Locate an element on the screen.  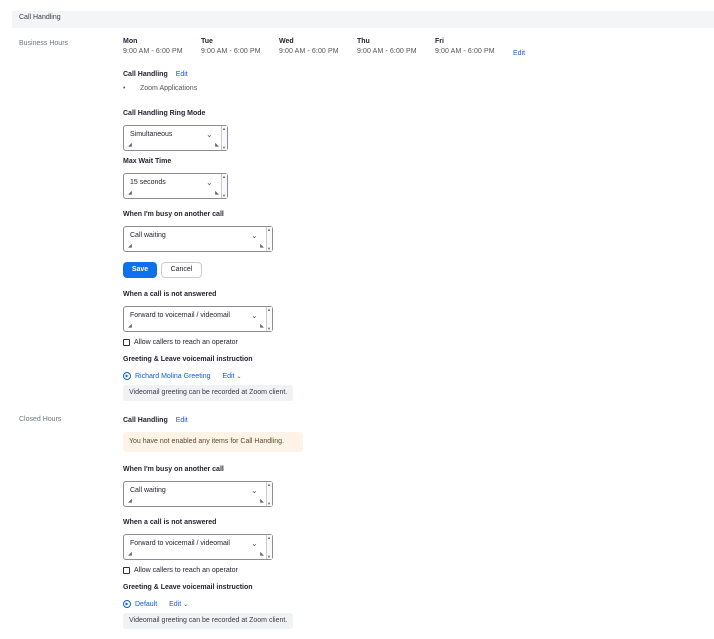
max-wait-value: 15 seconds is located at coordinates (148, 182).